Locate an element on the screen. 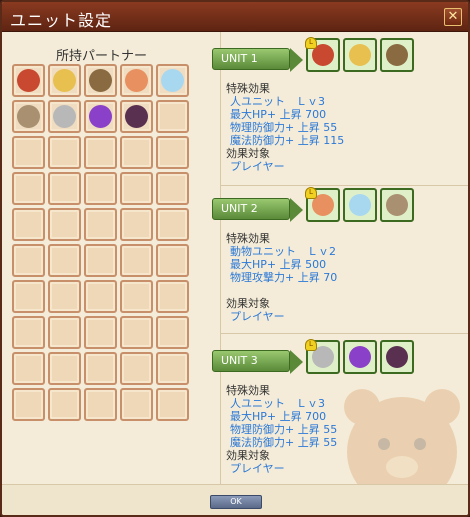 This screenshot has height=517, width=470. unit-tag: UNIT 2 is located at coordinates (251, 209).